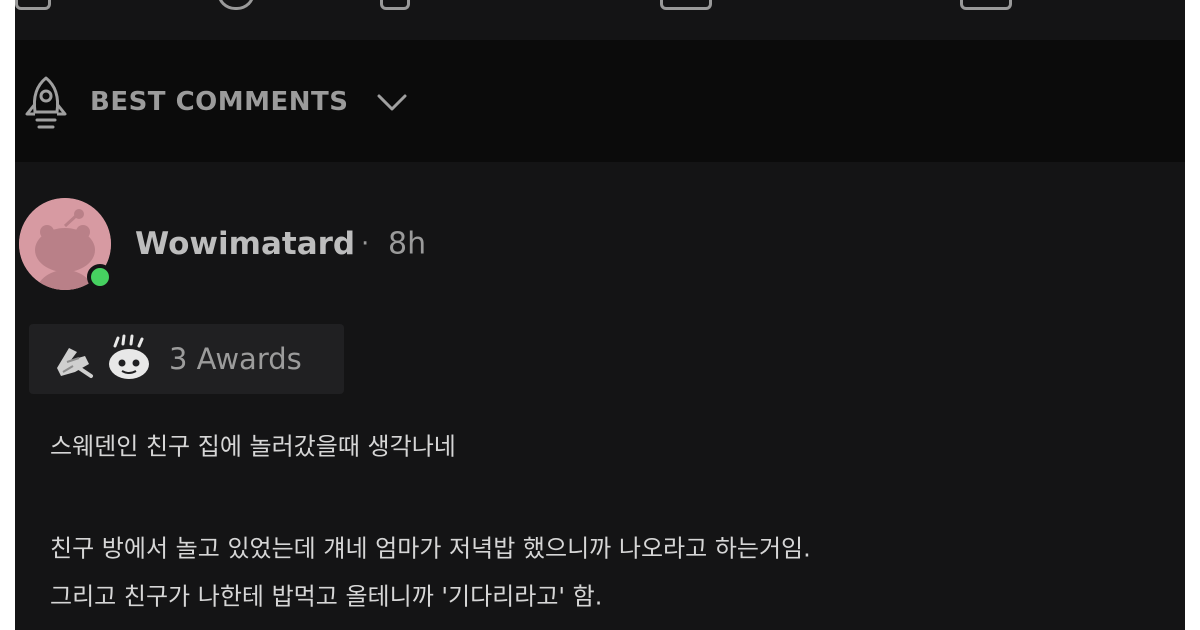 The image size is (1200, 630). What do you see at coordinates (100, 277) in the screenshot?
I see `online-status-icon` at bounding box center [100, 277].